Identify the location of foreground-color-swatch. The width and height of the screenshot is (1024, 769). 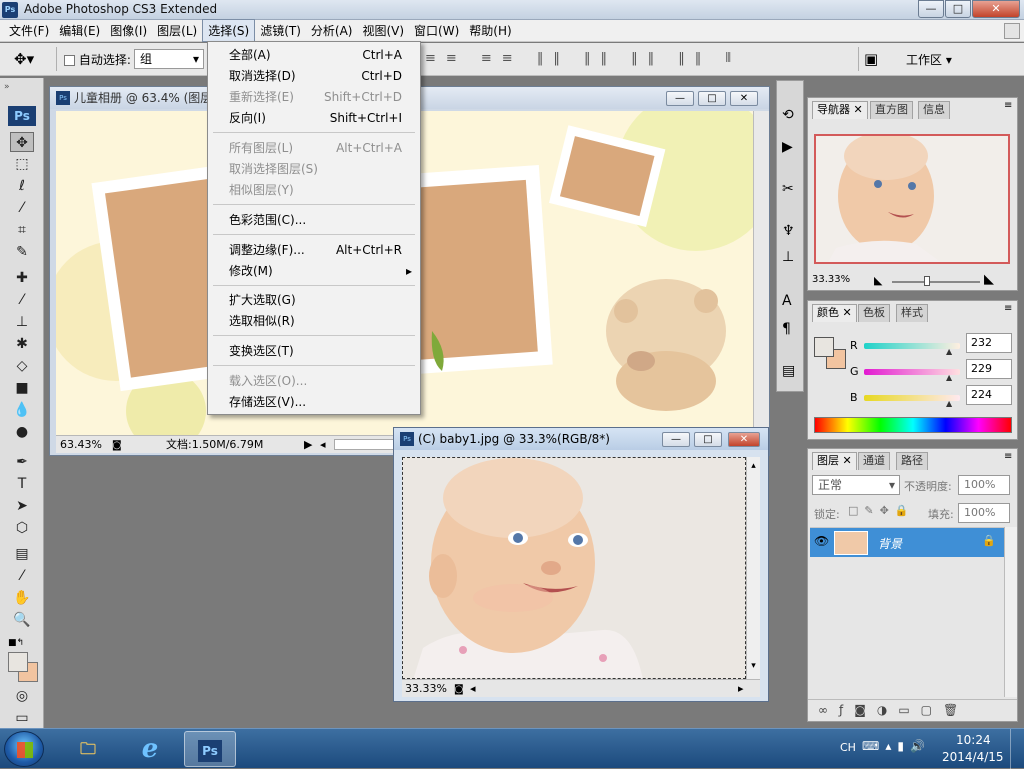
(18, 662).